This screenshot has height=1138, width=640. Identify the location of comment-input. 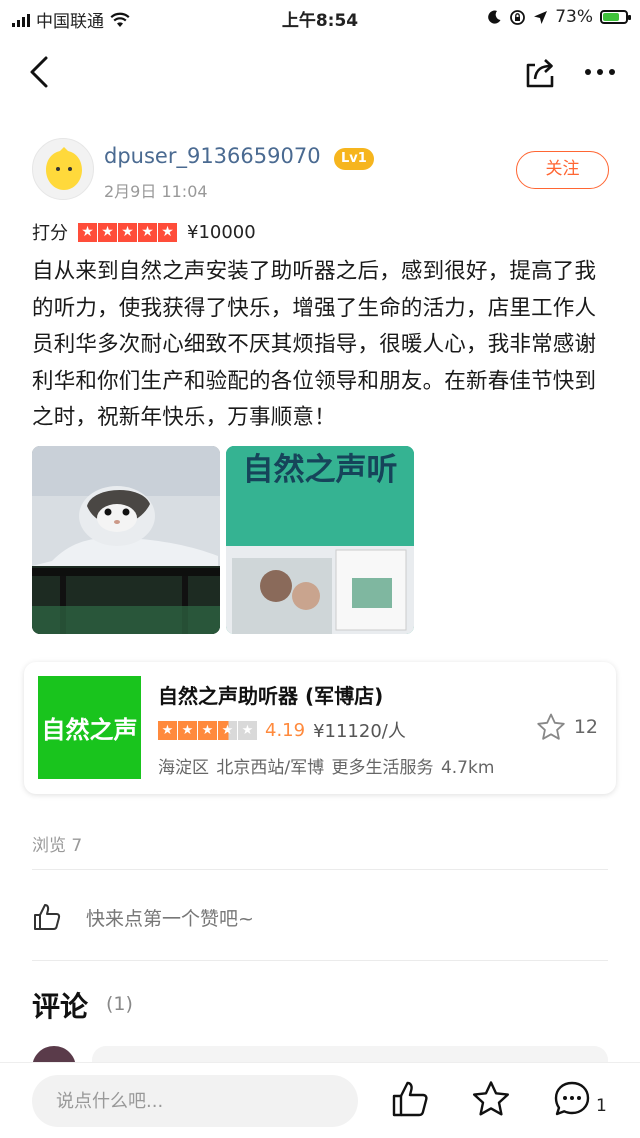
(195, 1101).